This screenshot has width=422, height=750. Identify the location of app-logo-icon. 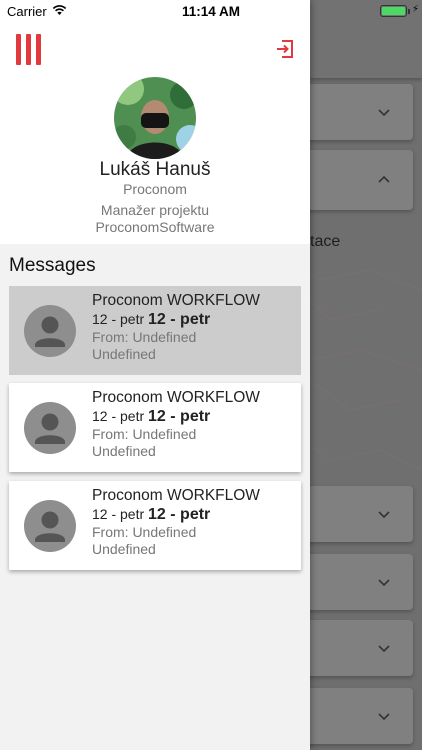
(29, 49).